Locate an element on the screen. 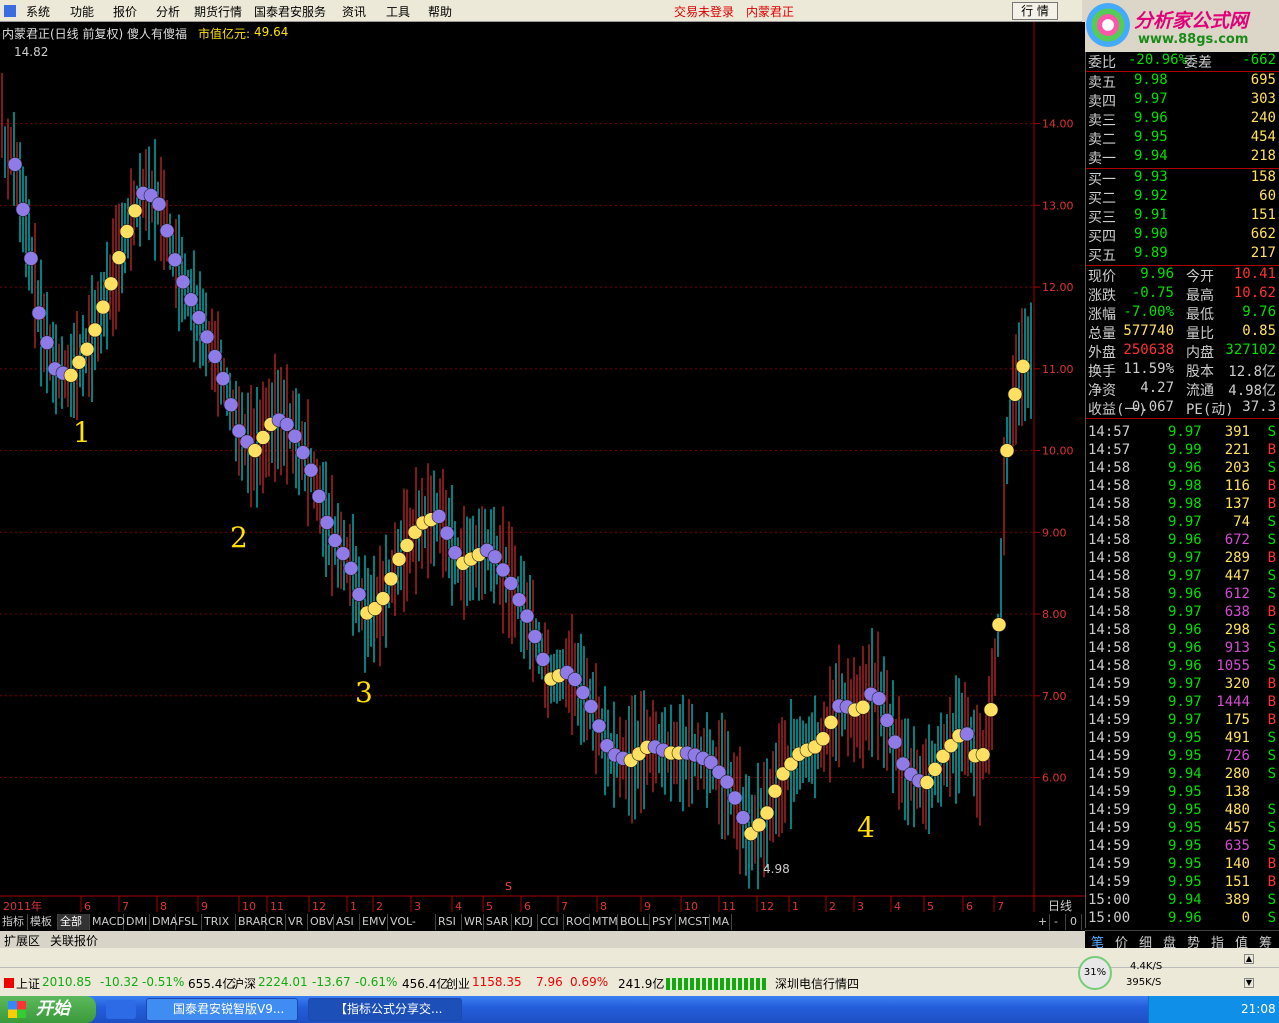 This screenshot has height=1023, width=1279. panel-tab-bar: 笔价细盘势指值筹 is located at coordinates (1182, 940).